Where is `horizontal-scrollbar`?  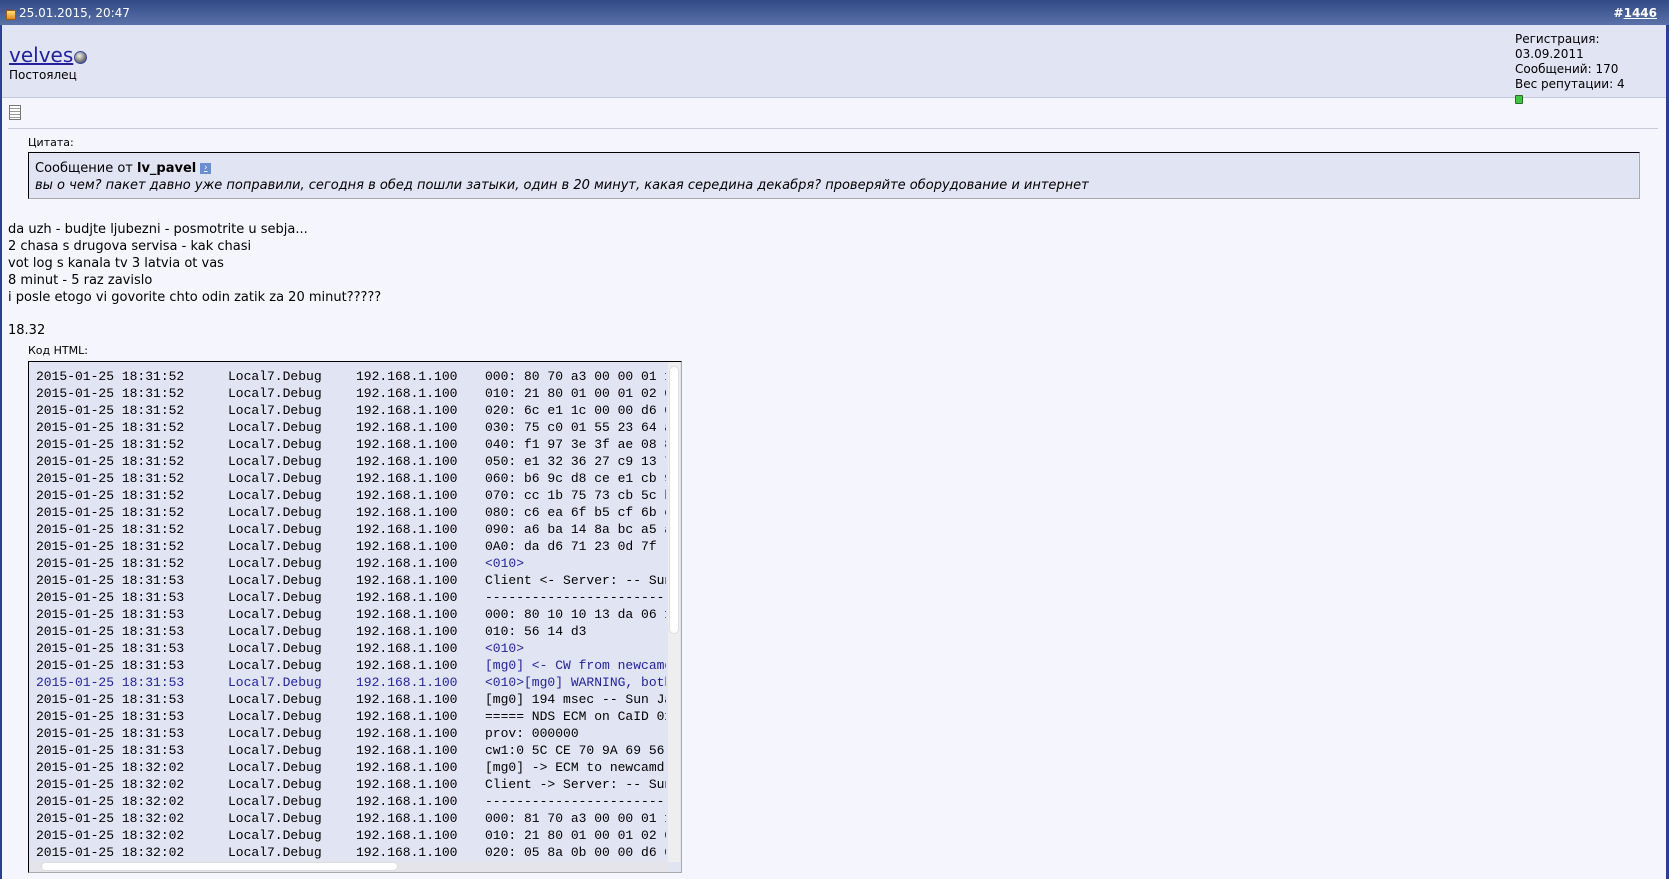
horizontal-scrollbar is located at coordinates (349, 866).